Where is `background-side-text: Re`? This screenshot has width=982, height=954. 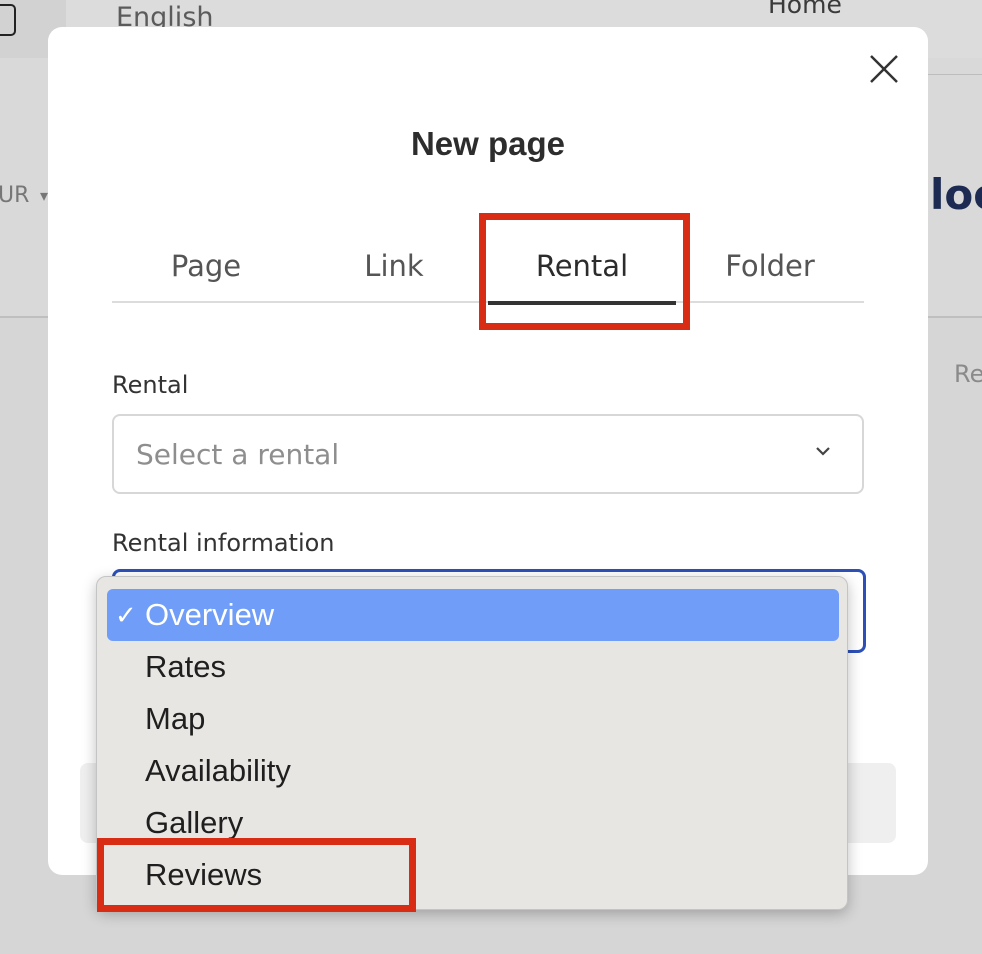
background-side-text: Re is located at coordinates (968, 374).